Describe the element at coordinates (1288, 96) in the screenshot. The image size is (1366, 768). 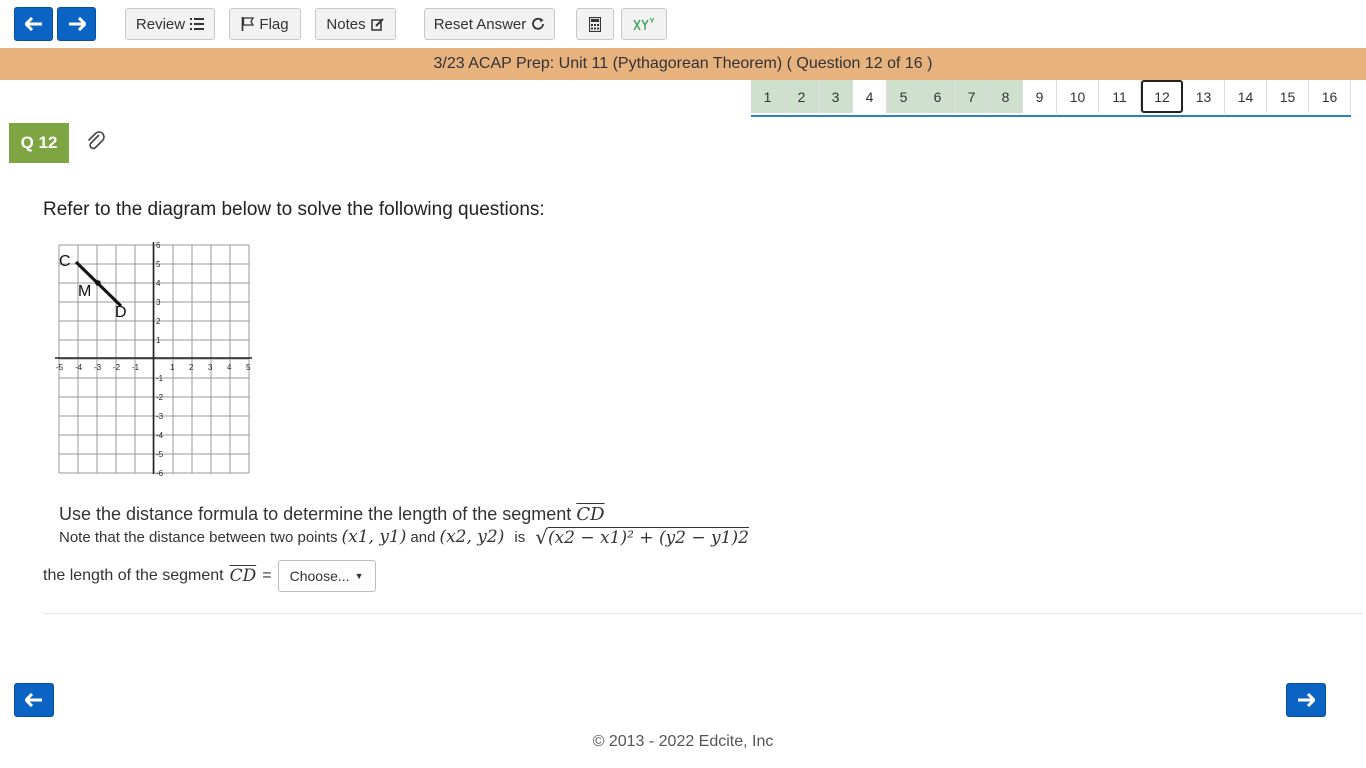
I see `question-nav-item: 15` at that location.